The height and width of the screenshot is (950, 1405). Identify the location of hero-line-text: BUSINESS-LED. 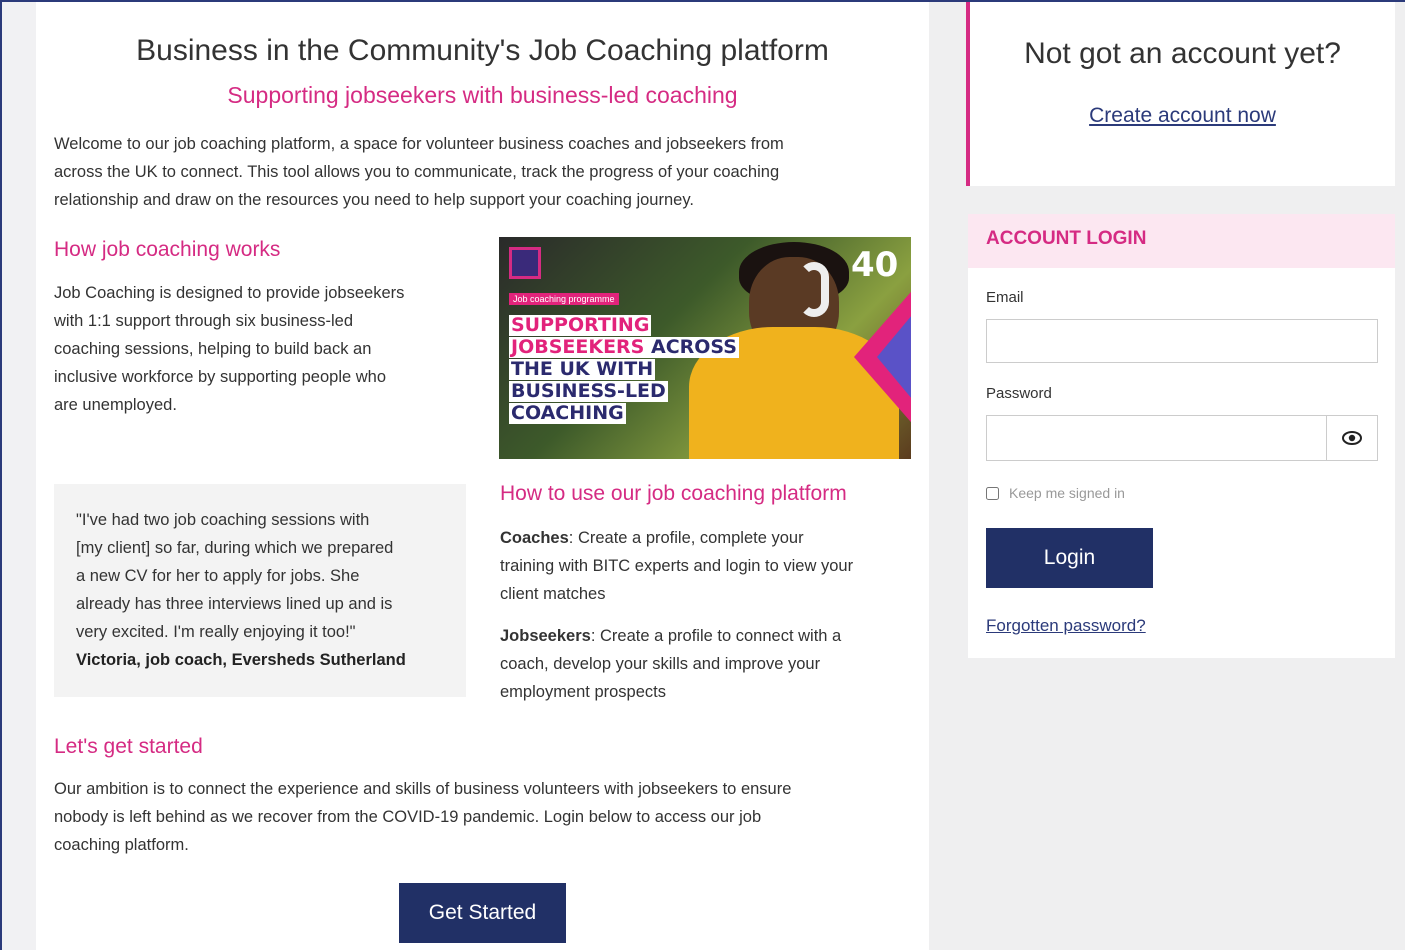
(588, 391).